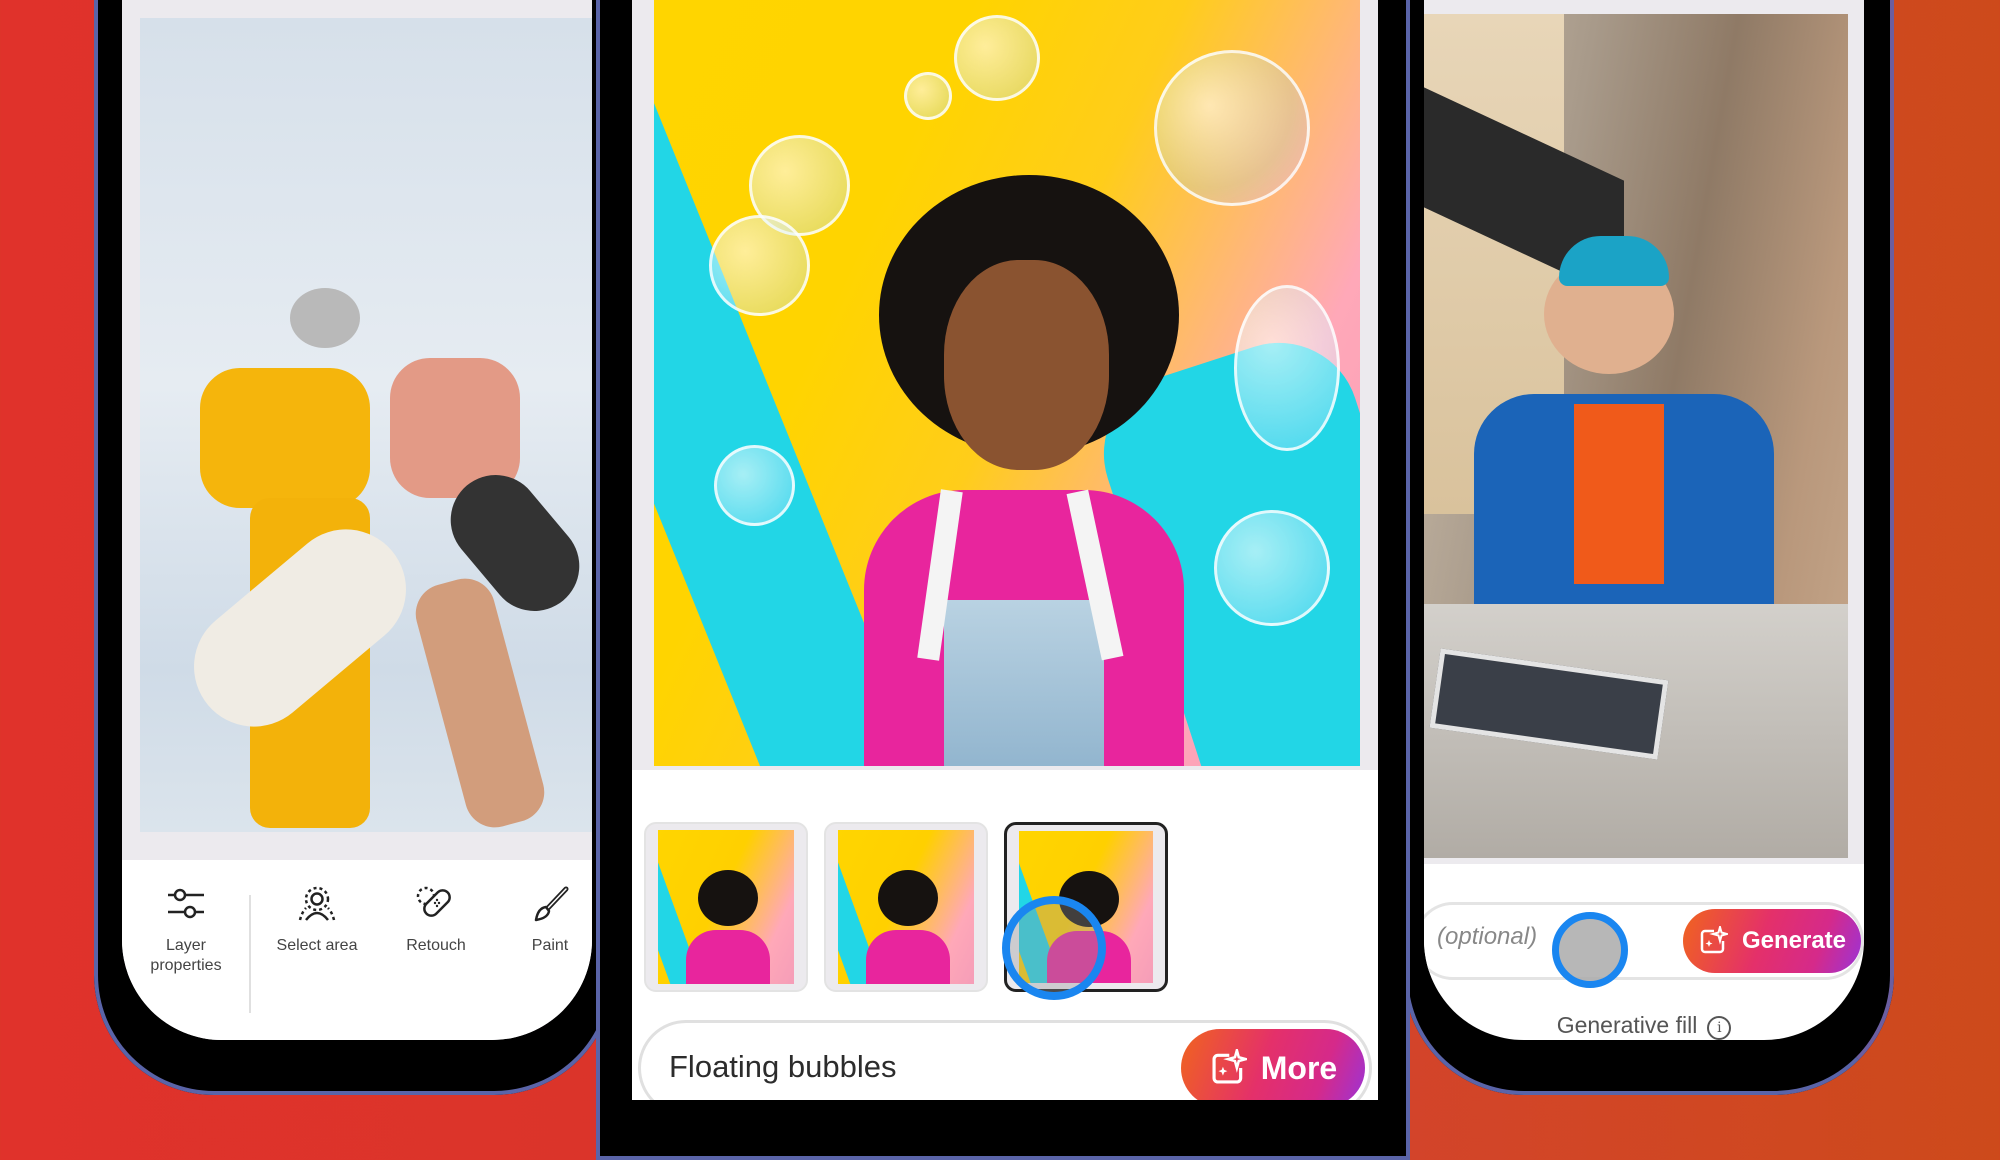  What do you see at coordinates (550, 945) in the screenshot?
I see `tool-label: Paint` at bounding box center [550, 945].